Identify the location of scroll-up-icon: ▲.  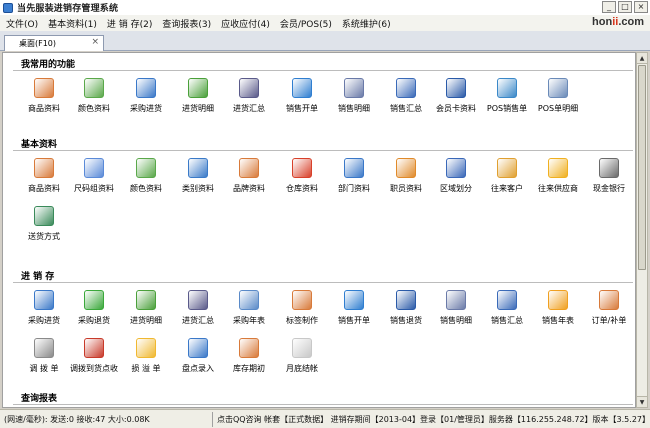
(642, 58).